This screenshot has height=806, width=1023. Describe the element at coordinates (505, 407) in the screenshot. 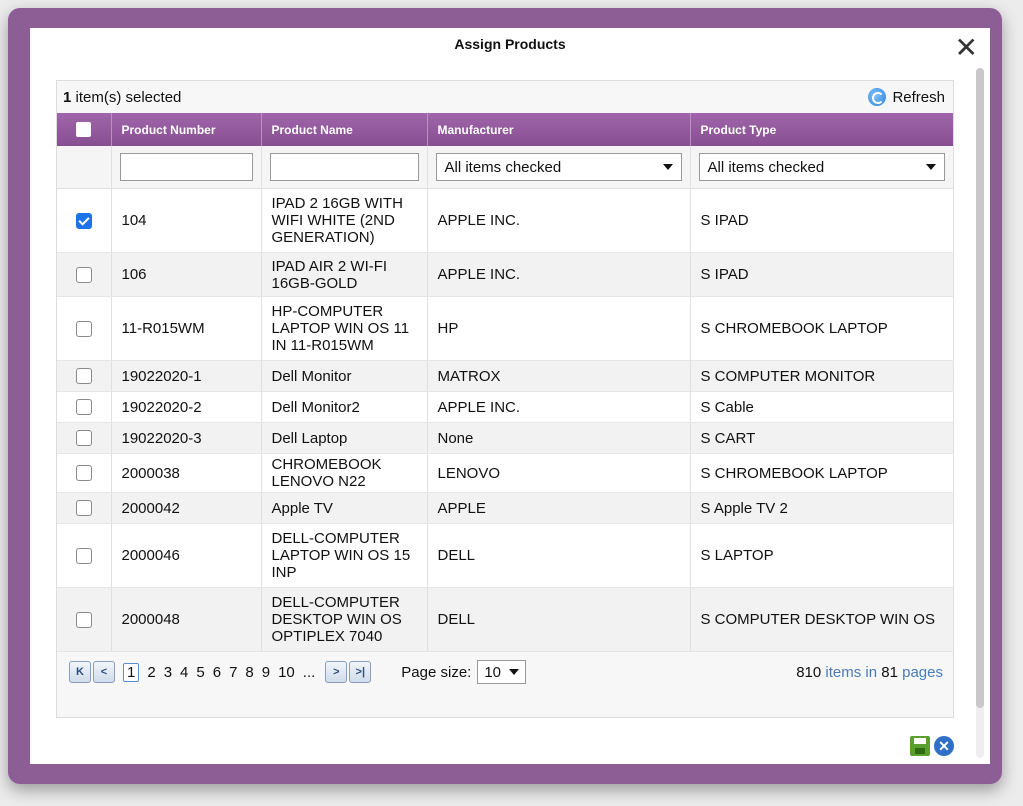

I see `table-row: 19022020-2 Dell Monitor2 APPLE INC. S Cable` at that location.